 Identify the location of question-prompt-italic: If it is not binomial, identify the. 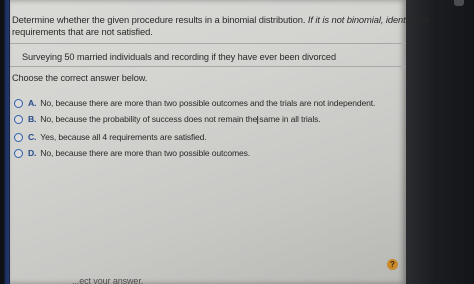
(368, 19).